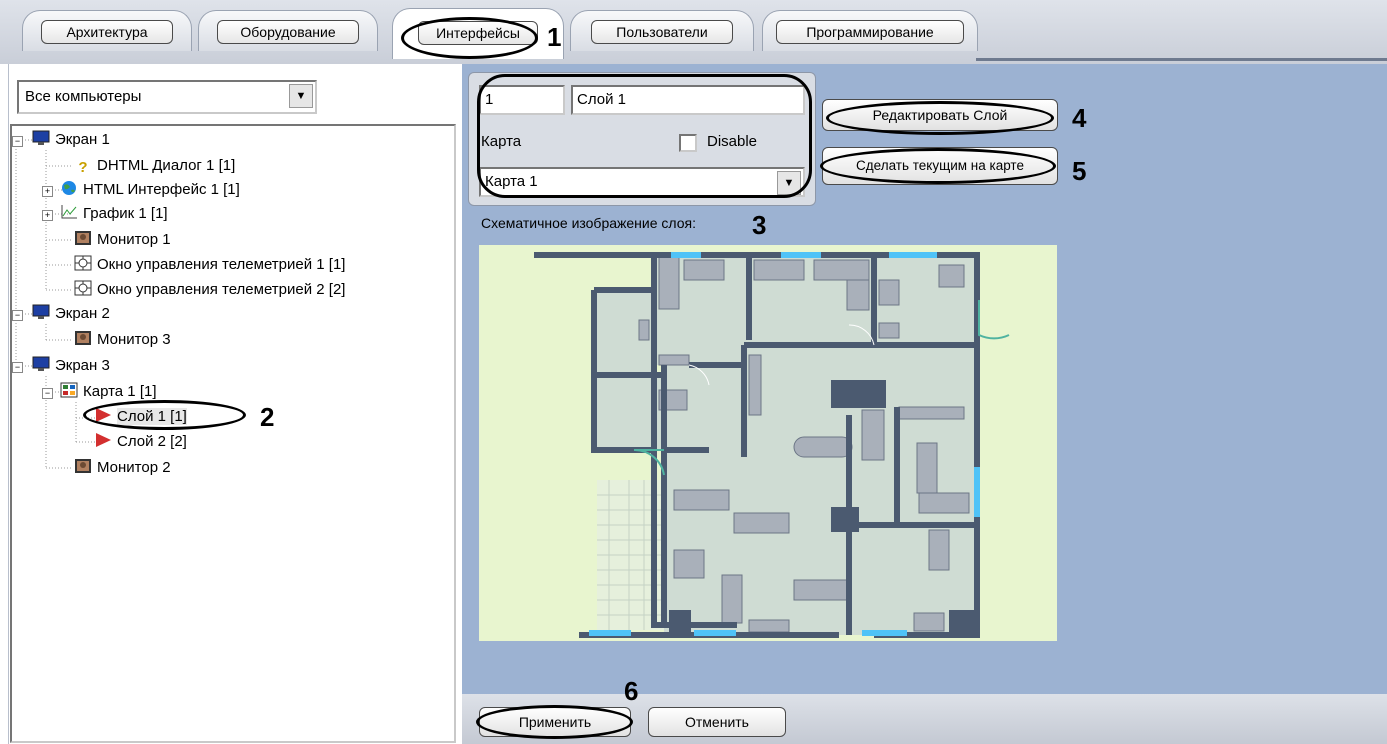  What do you see at coordinates (940, 118) in the screenshot?
I see `callout-ellipse-edit` at bounding box center [940, 118].